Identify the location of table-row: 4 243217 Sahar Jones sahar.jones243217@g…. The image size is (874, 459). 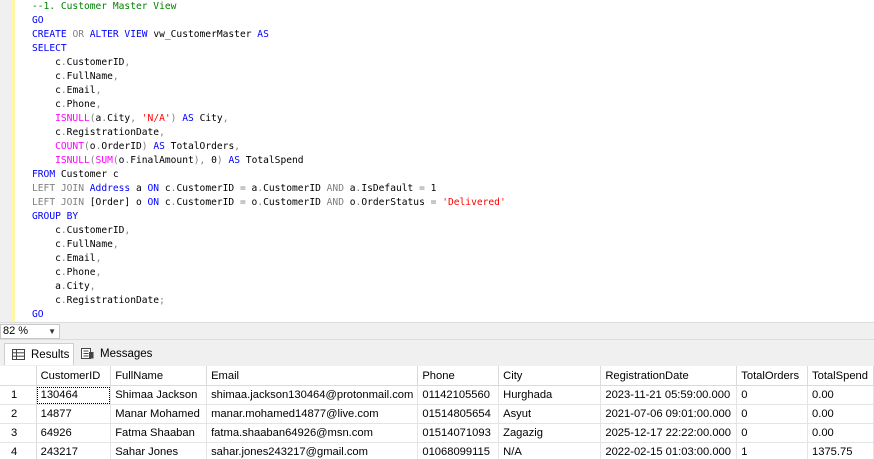
(437, 450).